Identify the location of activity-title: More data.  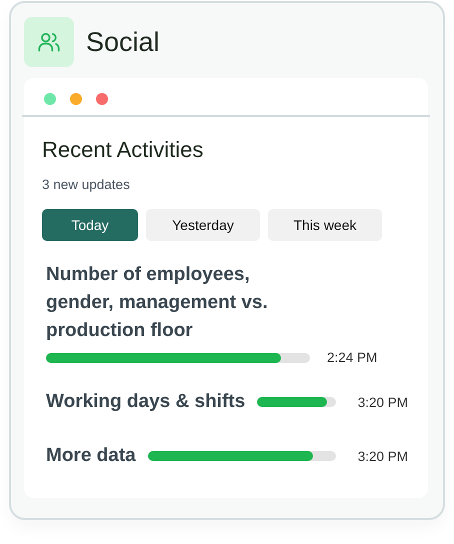
(91, 456).